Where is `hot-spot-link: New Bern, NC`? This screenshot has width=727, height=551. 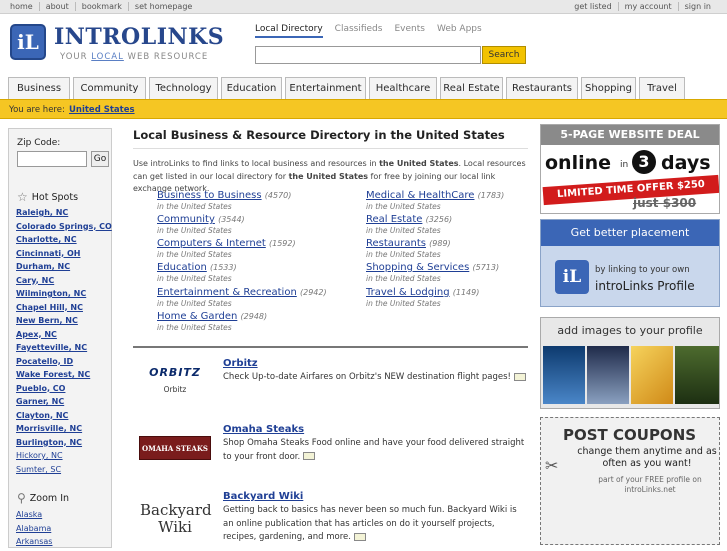
hot-spot-link: New Bern, NC is located at coordinates (64, 323).